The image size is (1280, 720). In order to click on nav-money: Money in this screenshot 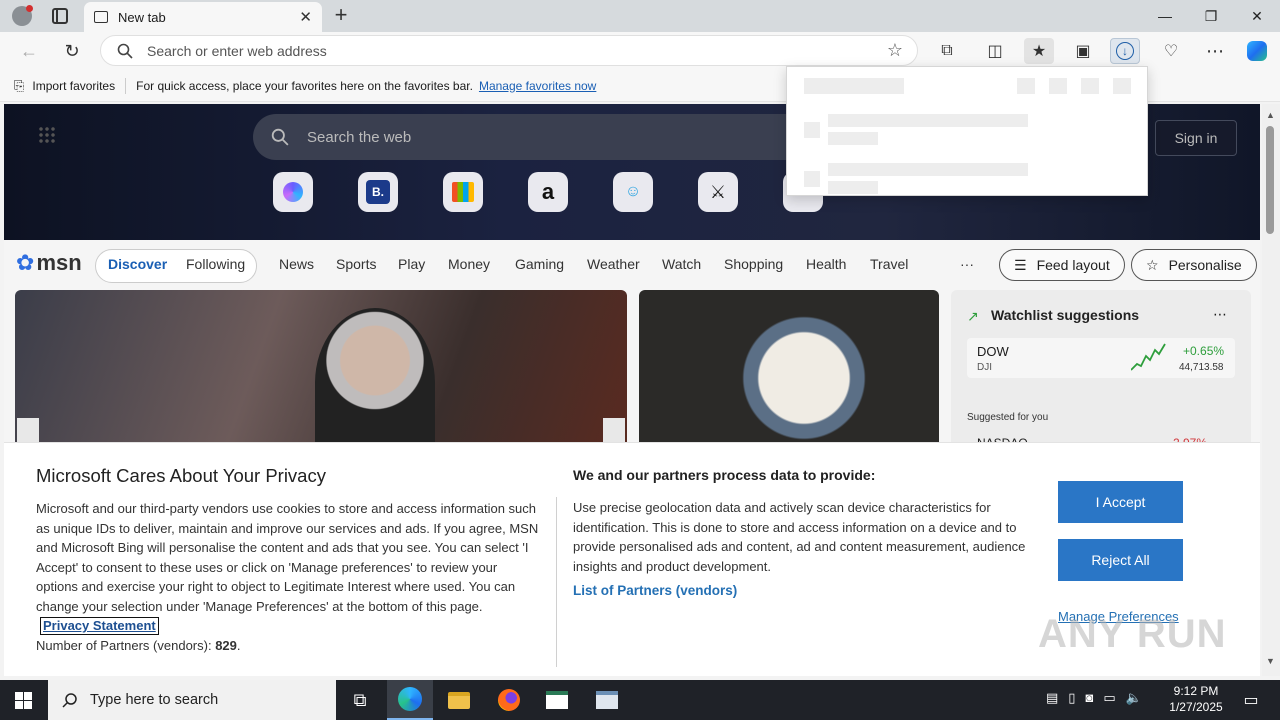, I will do `click(469, 264)`.